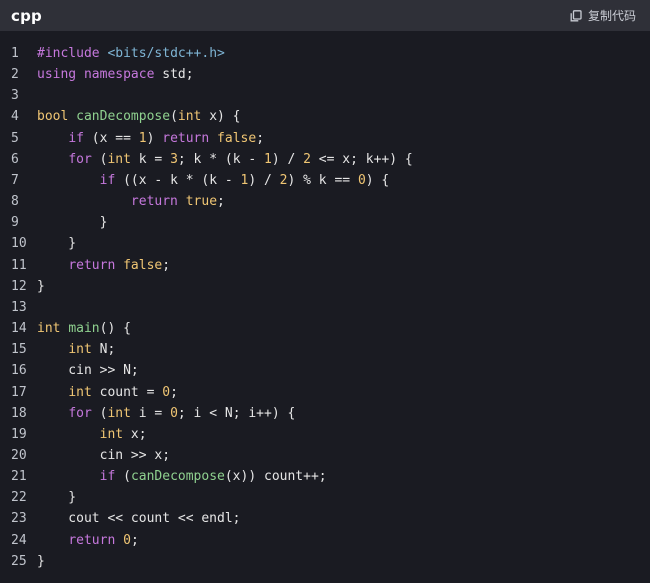  What do you see at coordinates (287, 159) in the screenshot?
I see `code-token: ) /` at bounding box center [287, 159].